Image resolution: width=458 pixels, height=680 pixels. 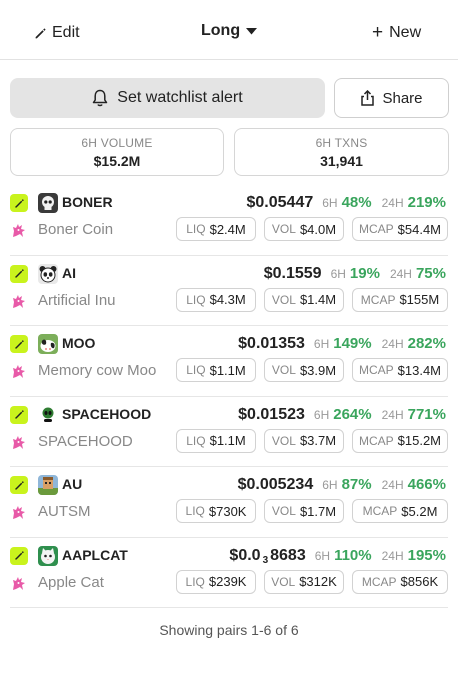 I want to click on mcap-chip: MCAP $155M, so click(x=400, y=299).